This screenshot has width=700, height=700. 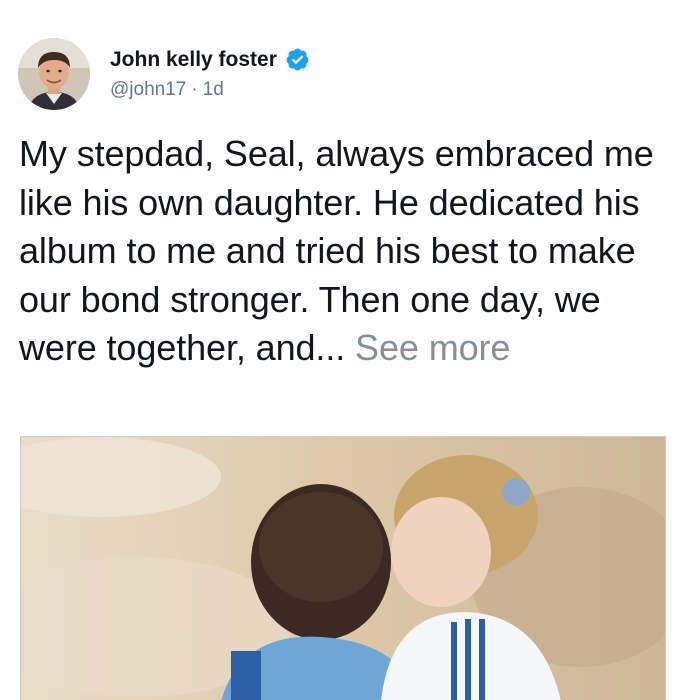 I want to click on avatar-photo, so click(x=54, y=74).